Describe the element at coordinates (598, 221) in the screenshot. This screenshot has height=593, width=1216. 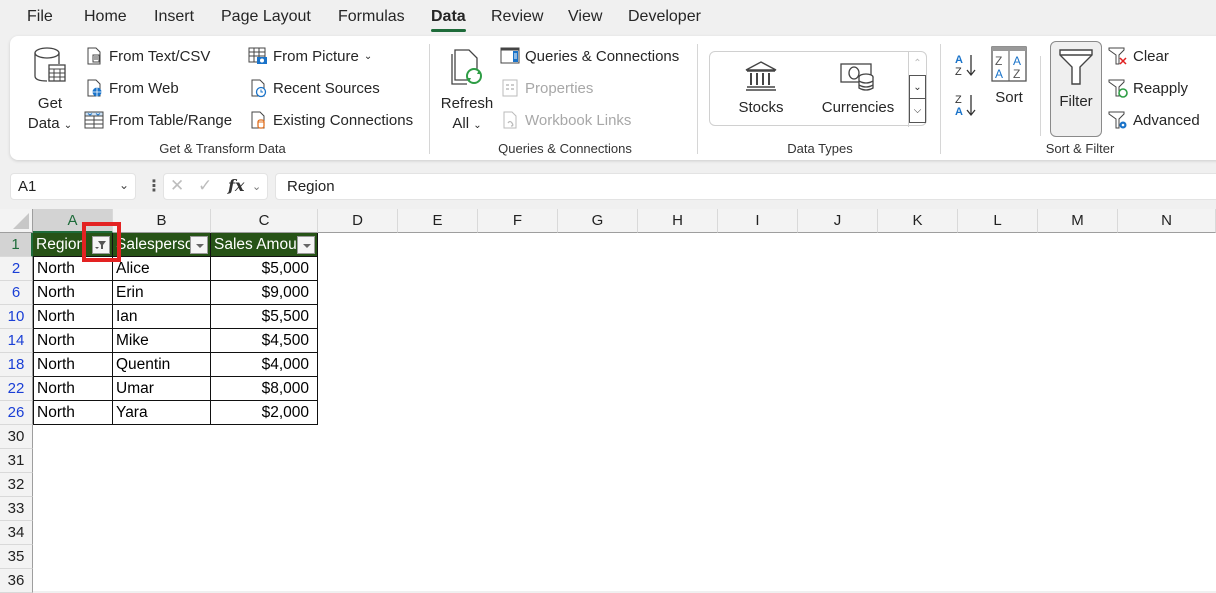
I see `column-header-g: G` at that location.